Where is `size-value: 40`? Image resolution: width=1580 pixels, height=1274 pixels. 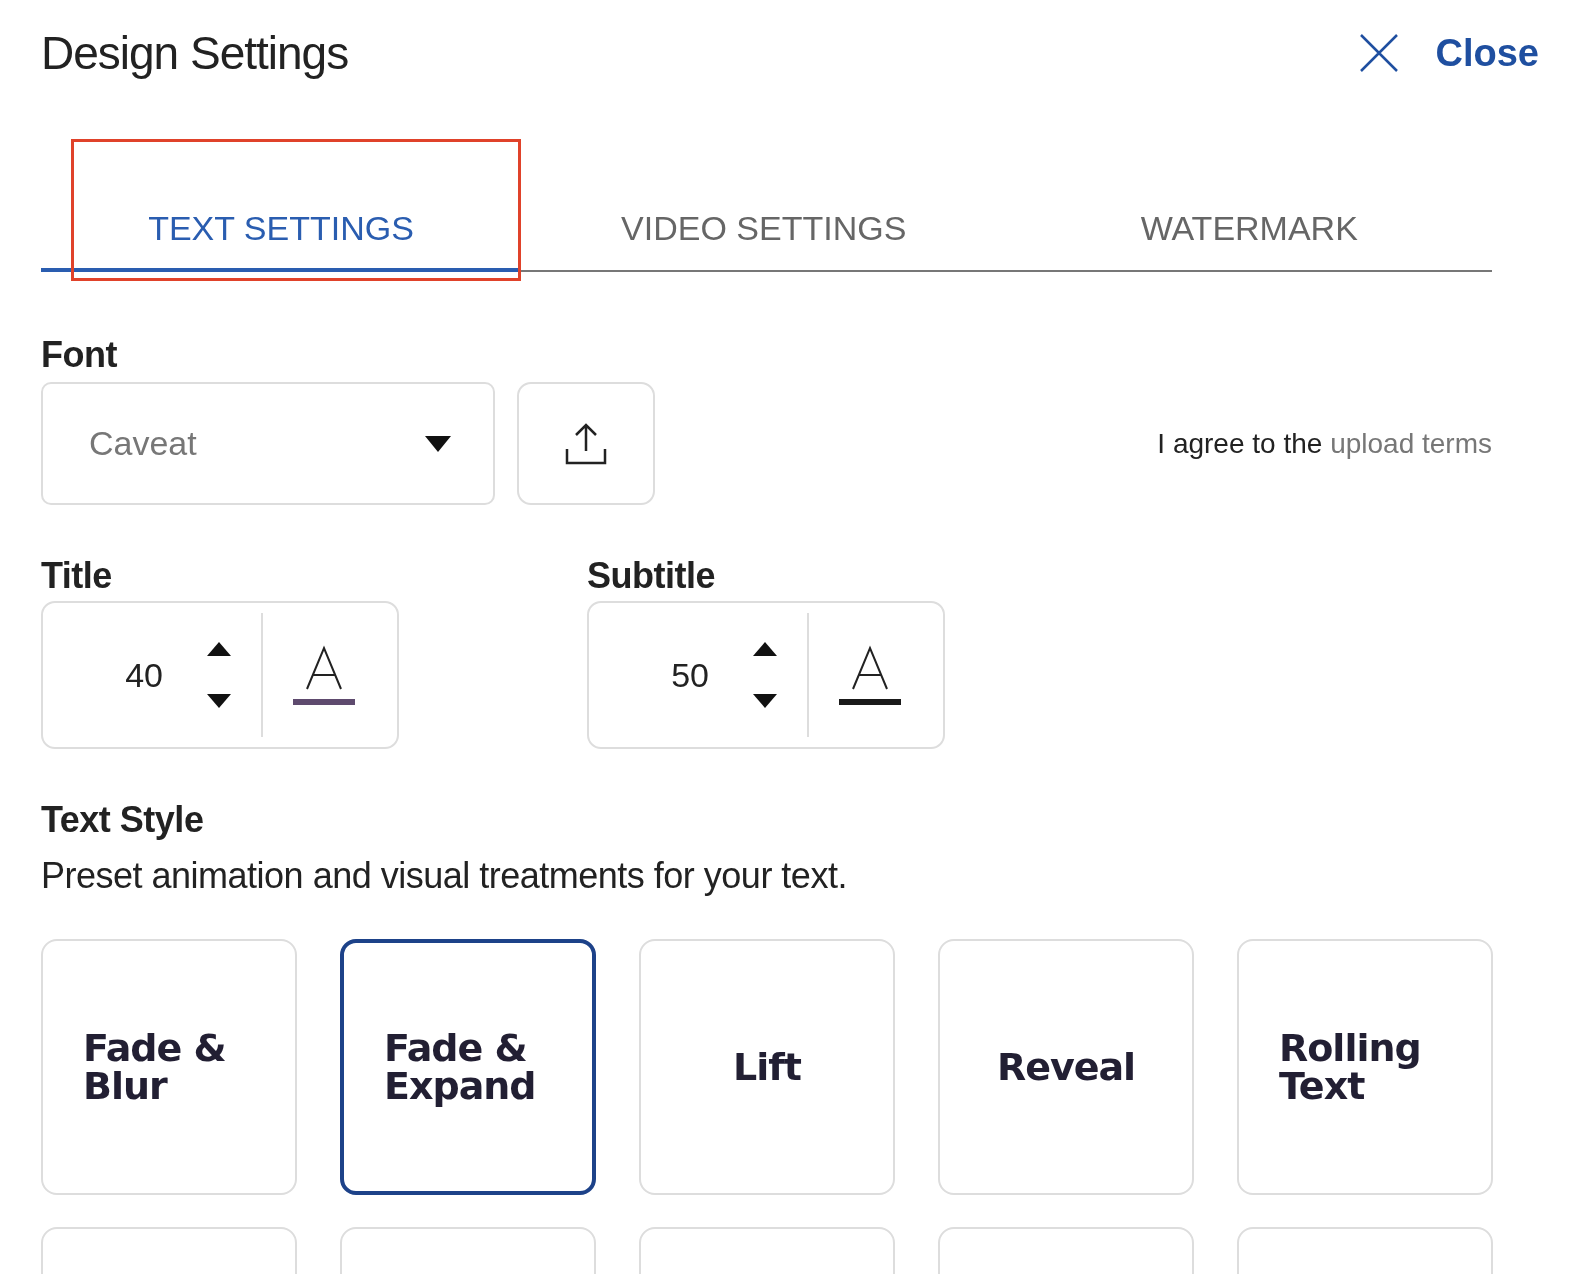
size-value: 40 is located at coordinates (143, 675).